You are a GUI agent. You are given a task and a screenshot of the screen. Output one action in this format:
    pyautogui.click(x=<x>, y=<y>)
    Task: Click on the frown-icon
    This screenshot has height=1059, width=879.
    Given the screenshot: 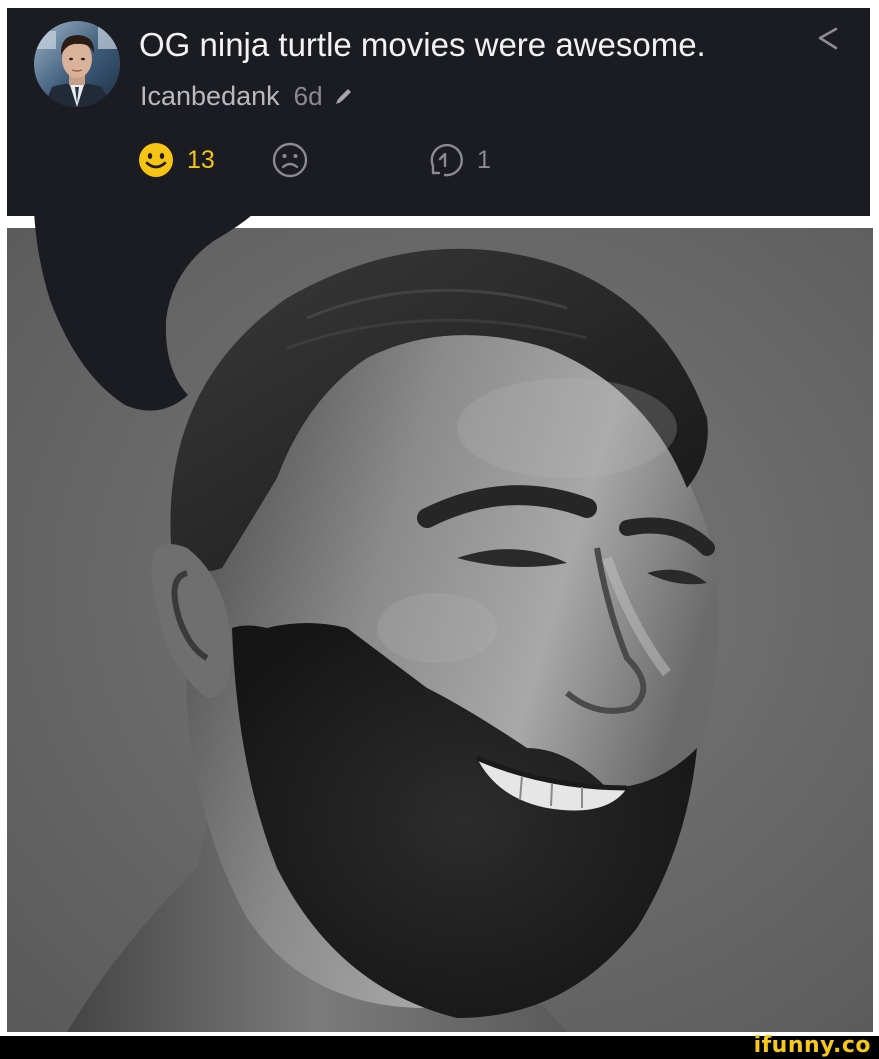 What is the action you would take?
    pyautogui.click(x=290, y=160)
    